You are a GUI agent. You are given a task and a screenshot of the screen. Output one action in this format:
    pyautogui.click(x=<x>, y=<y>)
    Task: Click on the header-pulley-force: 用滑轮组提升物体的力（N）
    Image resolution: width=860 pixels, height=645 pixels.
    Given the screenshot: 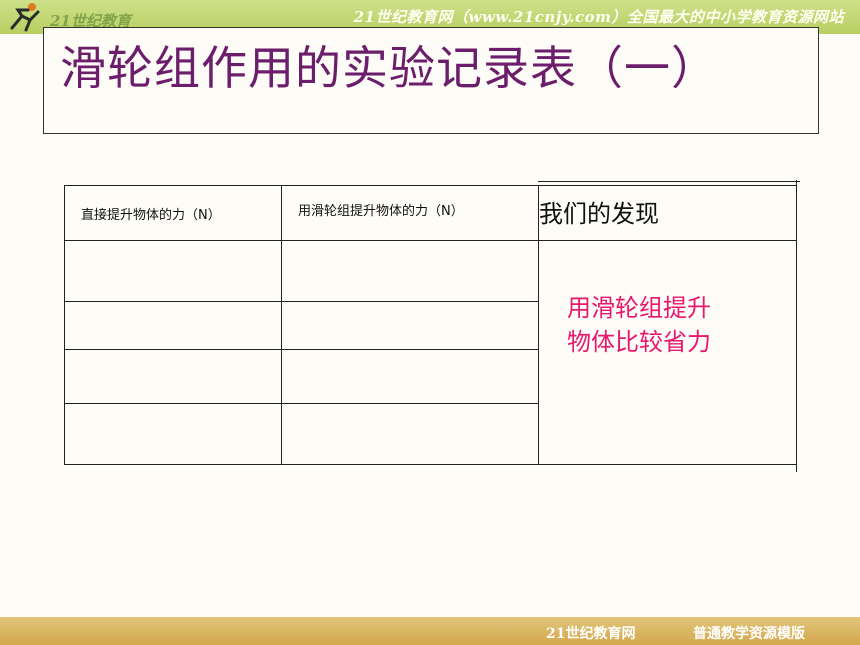 What is the action you would take?
    pyautogui.click(x=410, y=213)
    